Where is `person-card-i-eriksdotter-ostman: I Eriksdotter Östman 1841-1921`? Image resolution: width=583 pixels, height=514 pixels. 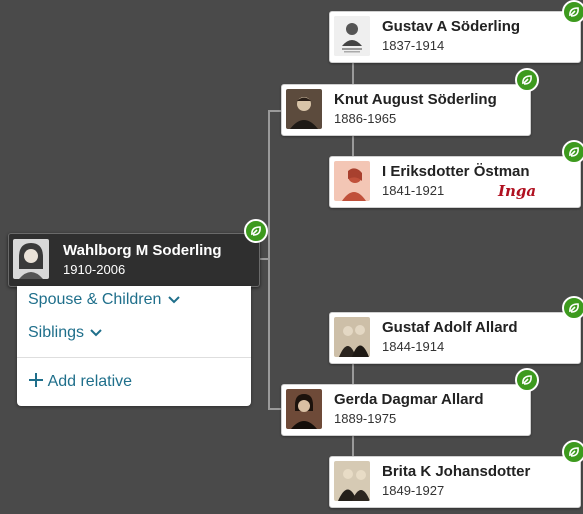 person-card-i-eriksdotter-ostman: I Eriksdotter Östman 1841-1921 is located at coordinates (455, 182).